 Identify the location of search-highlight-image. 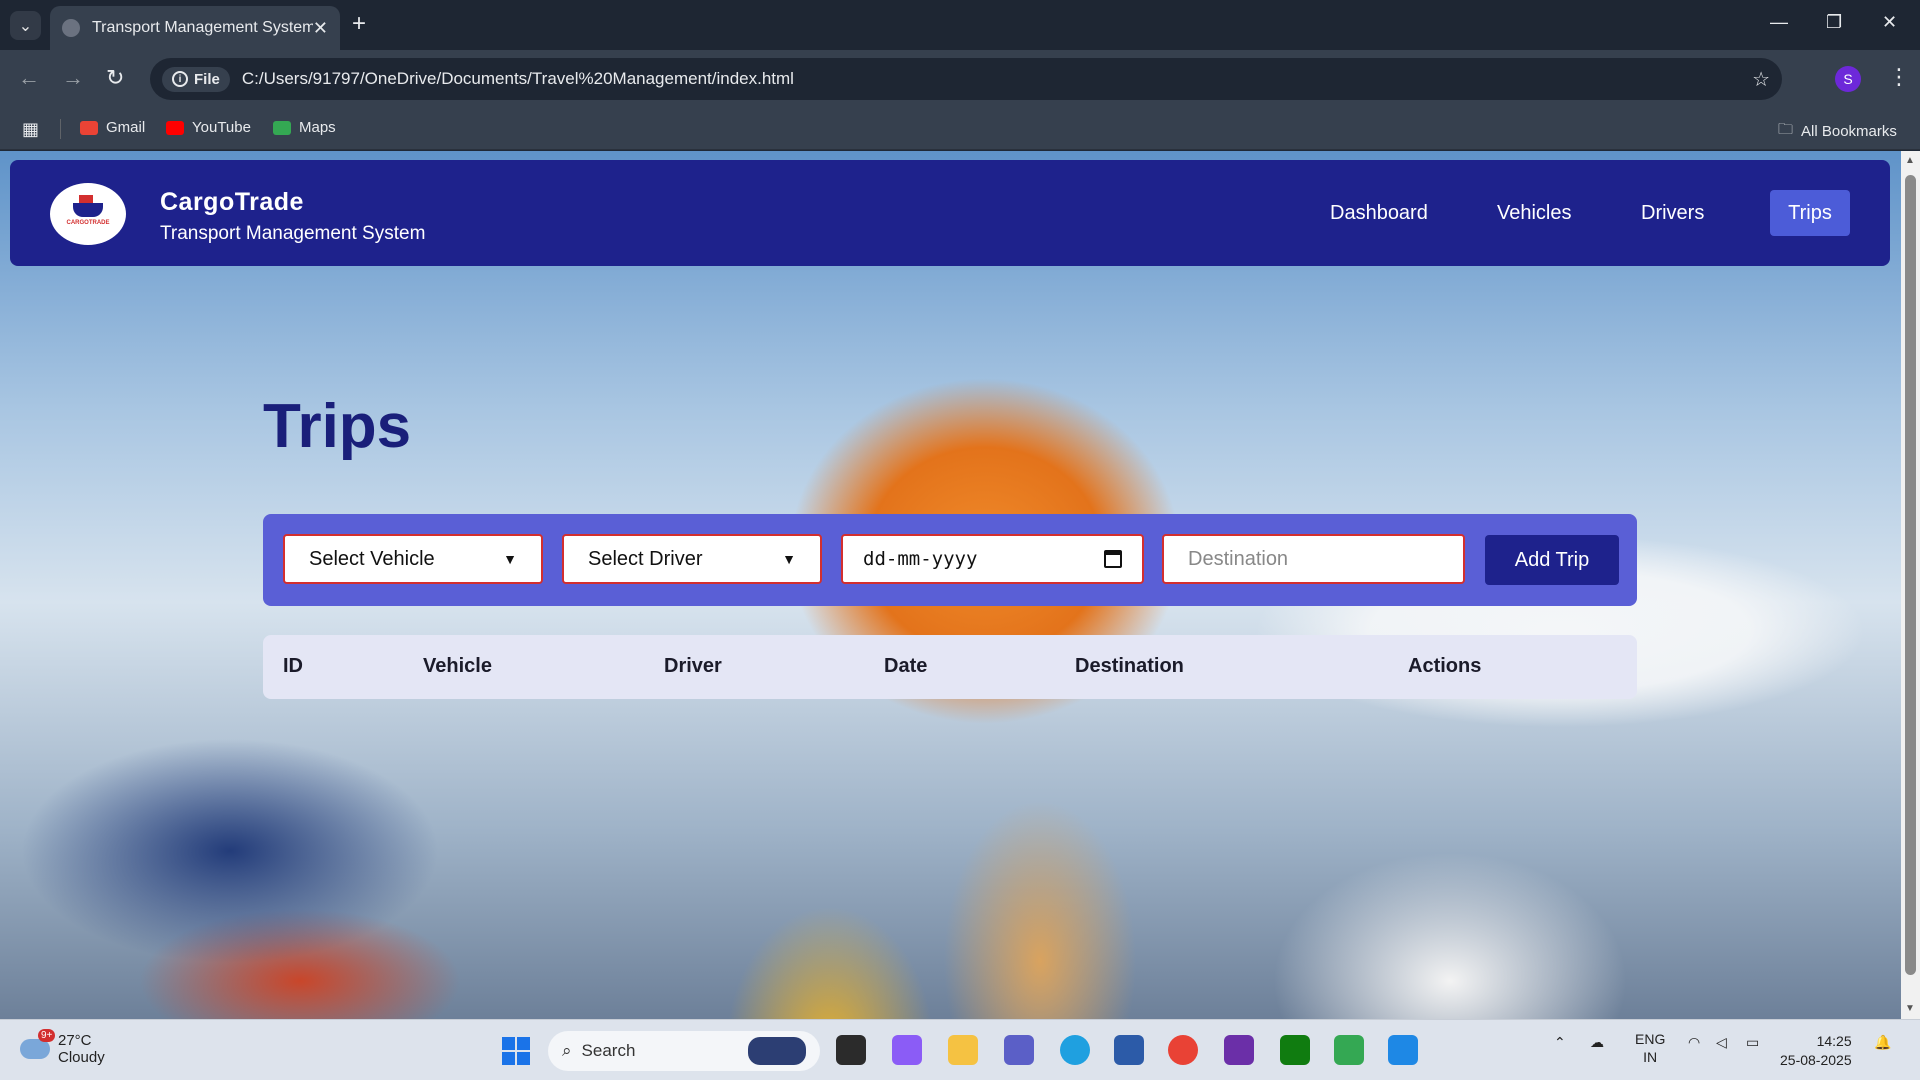
(777, 1051).